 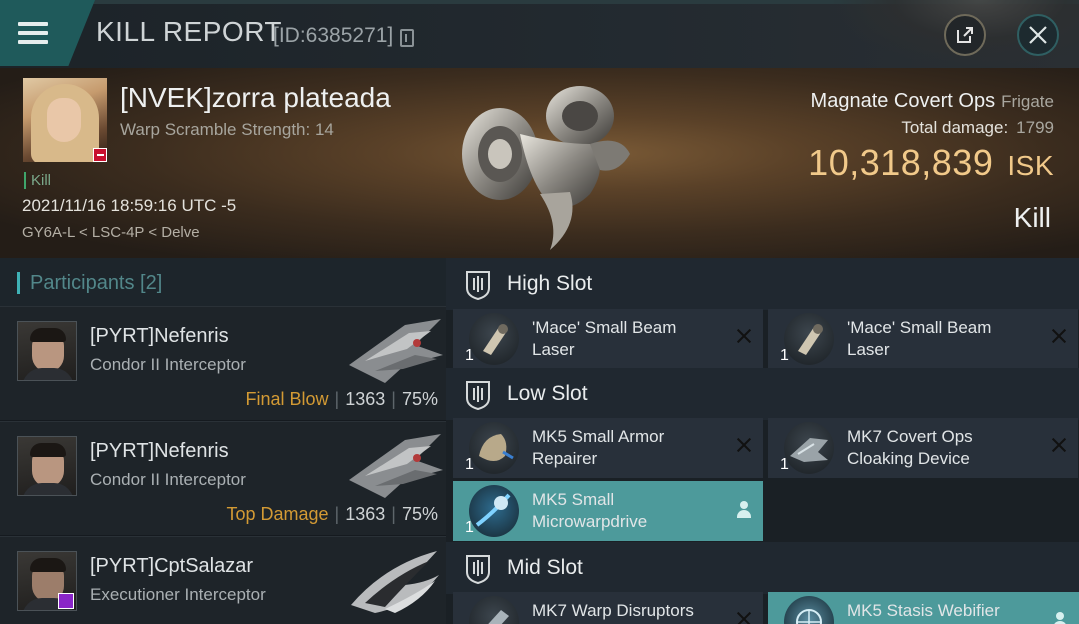 What do you see at coordinates (910, 447) in the screenshot?
I see `module-name: MK7 Covert Ops Cloaking Device` at bounding box center [910, 447].